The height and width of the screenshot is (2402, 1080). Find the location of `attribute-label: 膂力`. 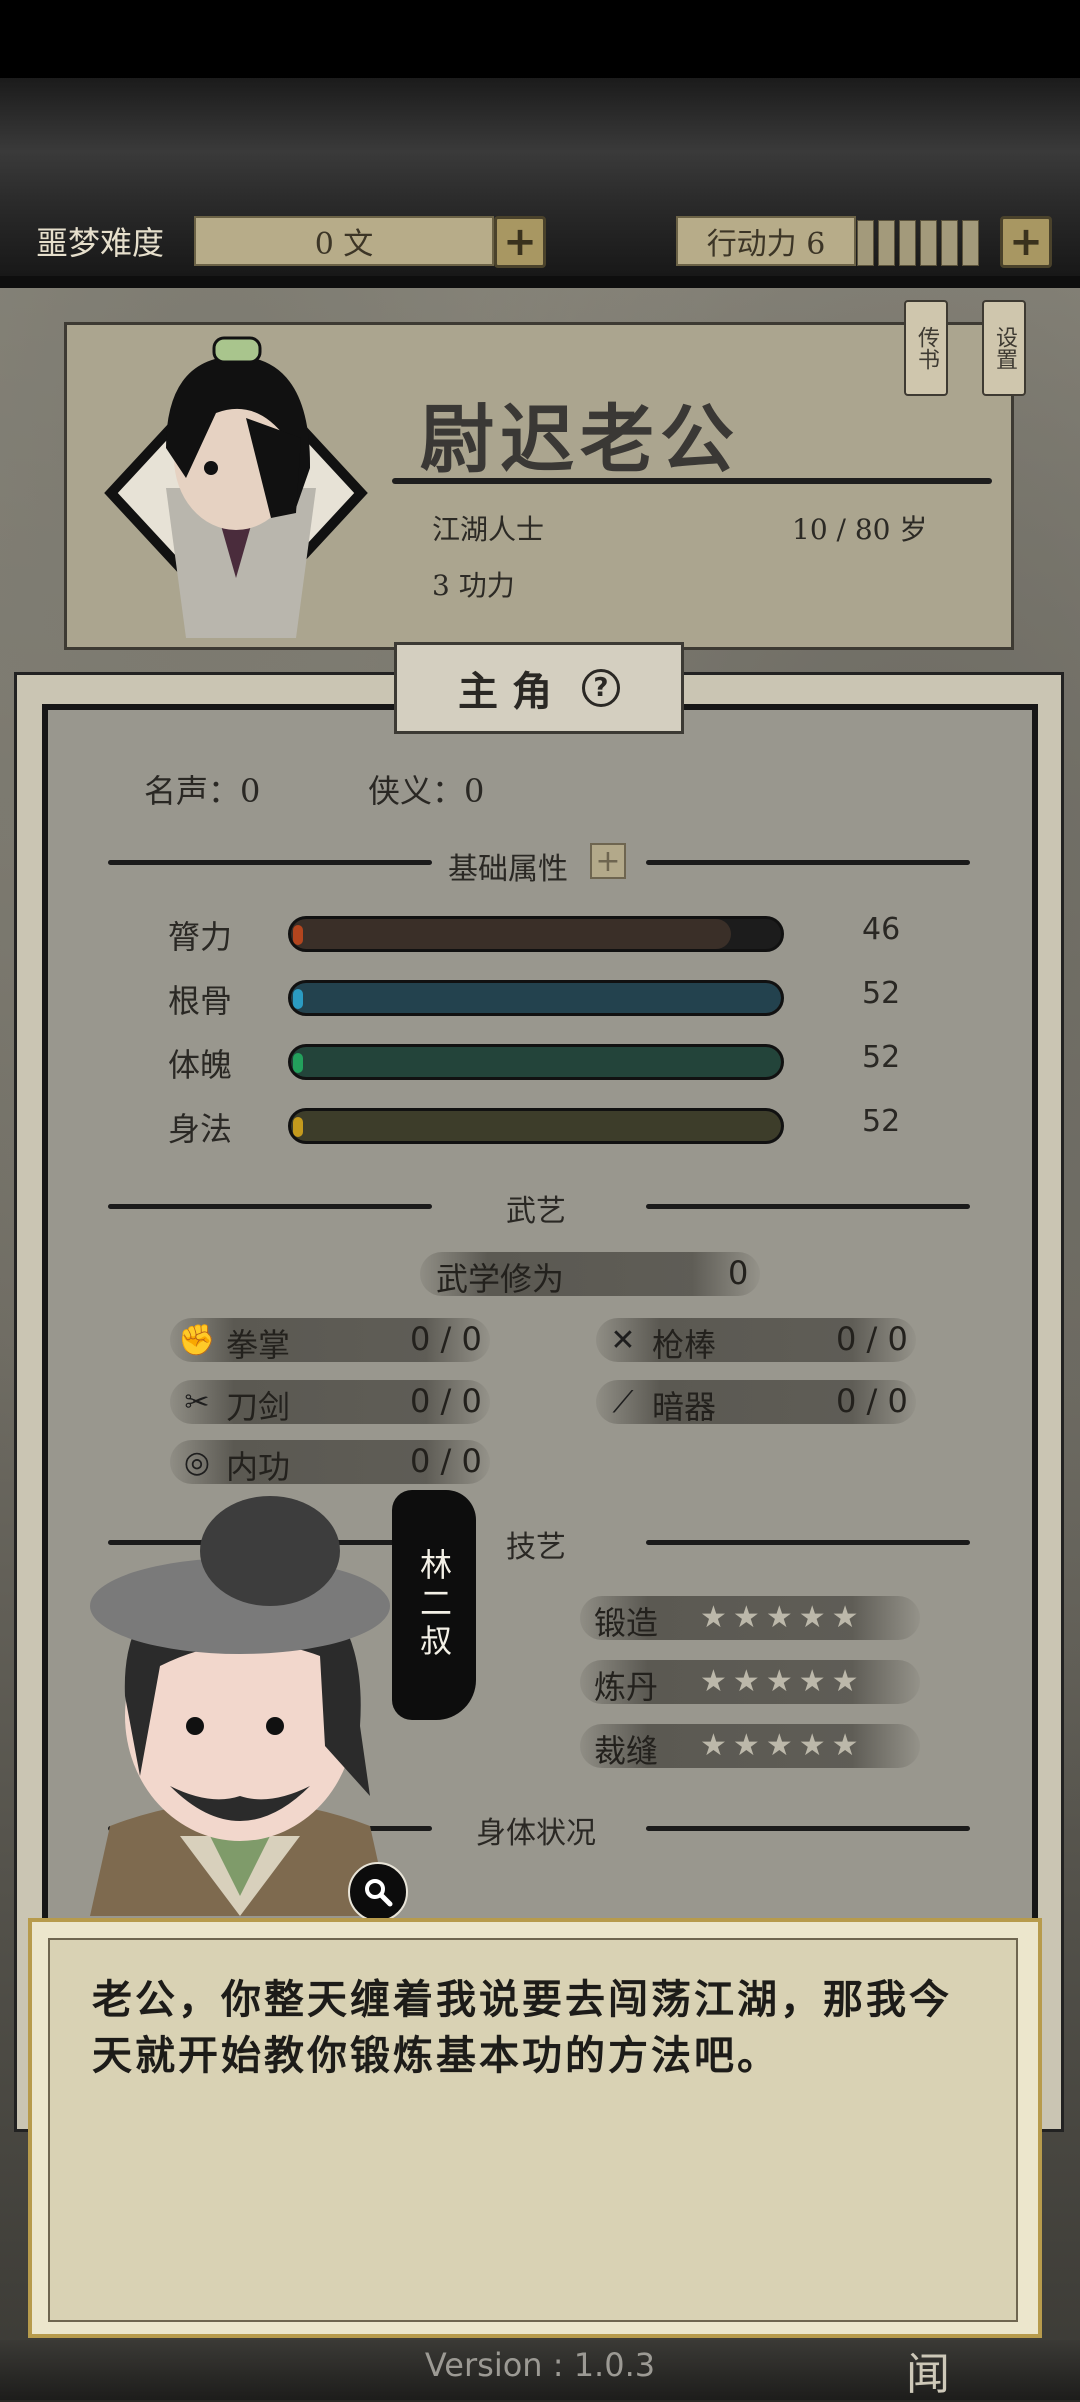

attribute-label: 膂力 is located at coordinates (200, 937).